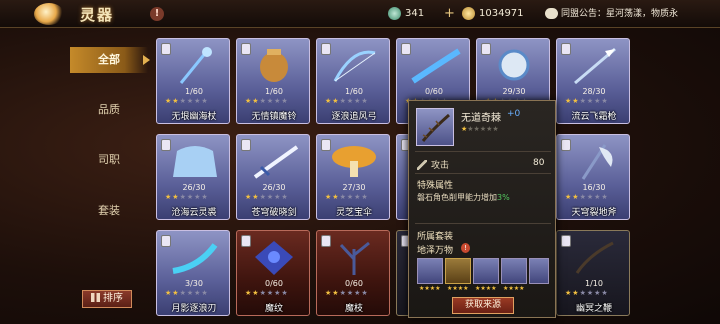 The image size is (720, 324). I want to click on item-name: 无道奇棘, so click(481, 118).